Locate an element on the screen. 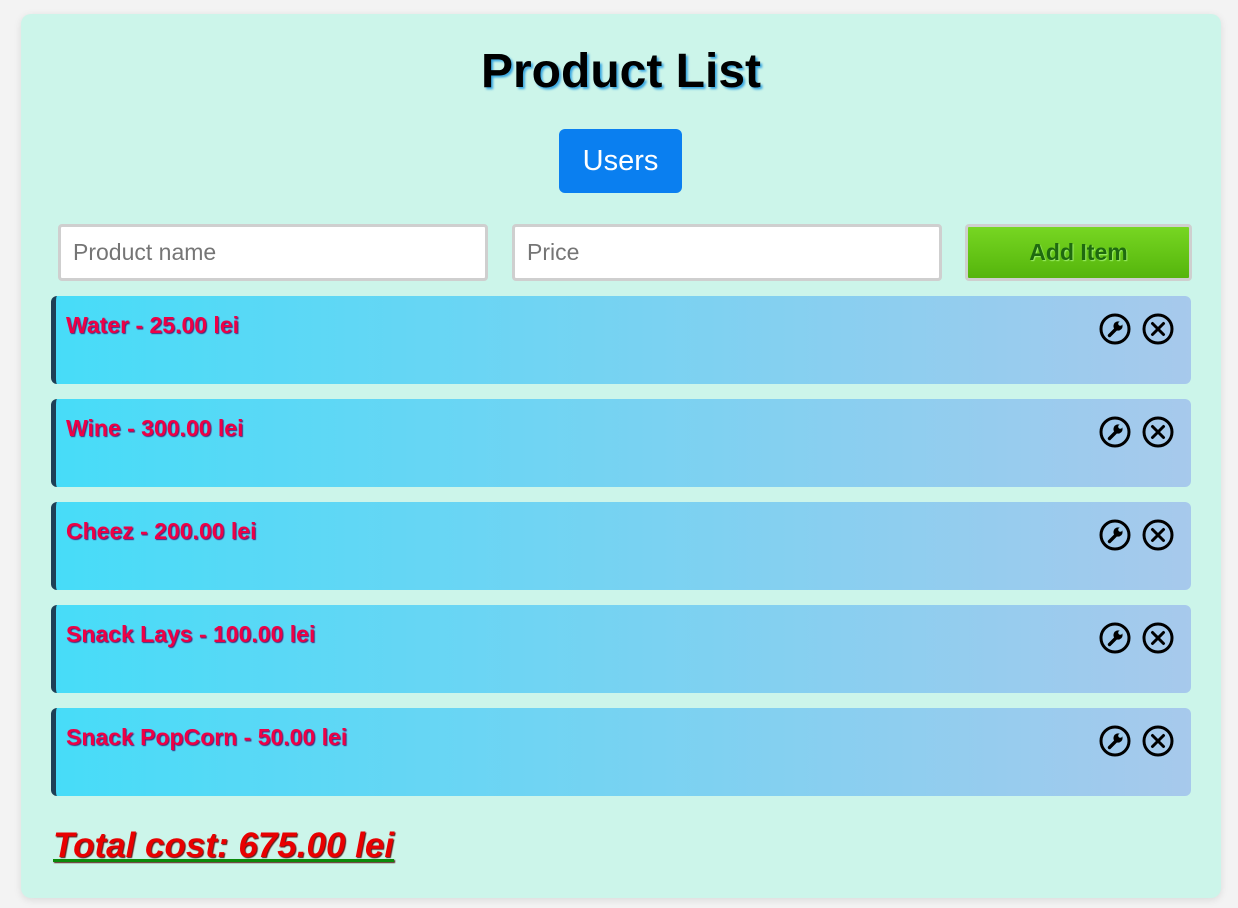  total-cost: Total cost: 675.00 lei is located at coordinates (224, 845).